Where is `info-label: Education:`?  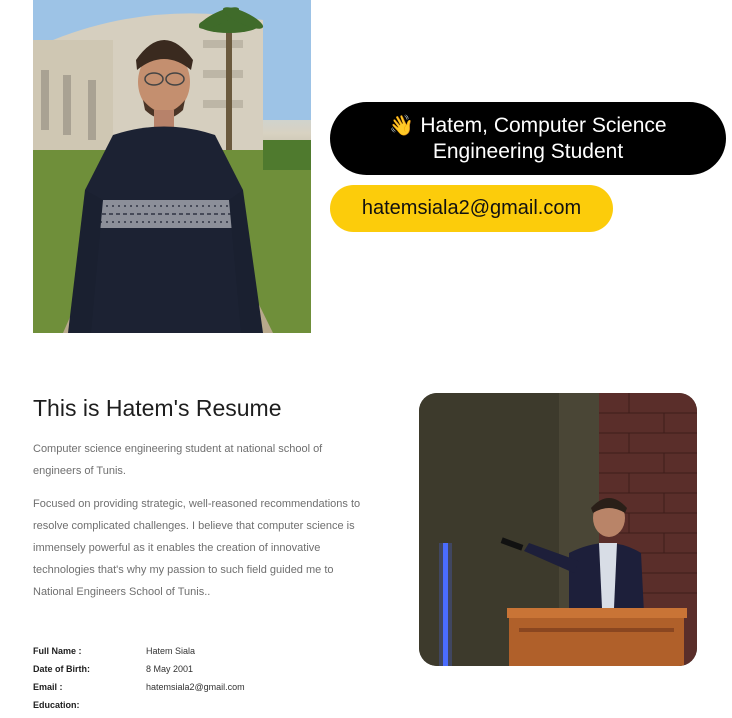
info-label: Education: is located at coordinates (56, 705).